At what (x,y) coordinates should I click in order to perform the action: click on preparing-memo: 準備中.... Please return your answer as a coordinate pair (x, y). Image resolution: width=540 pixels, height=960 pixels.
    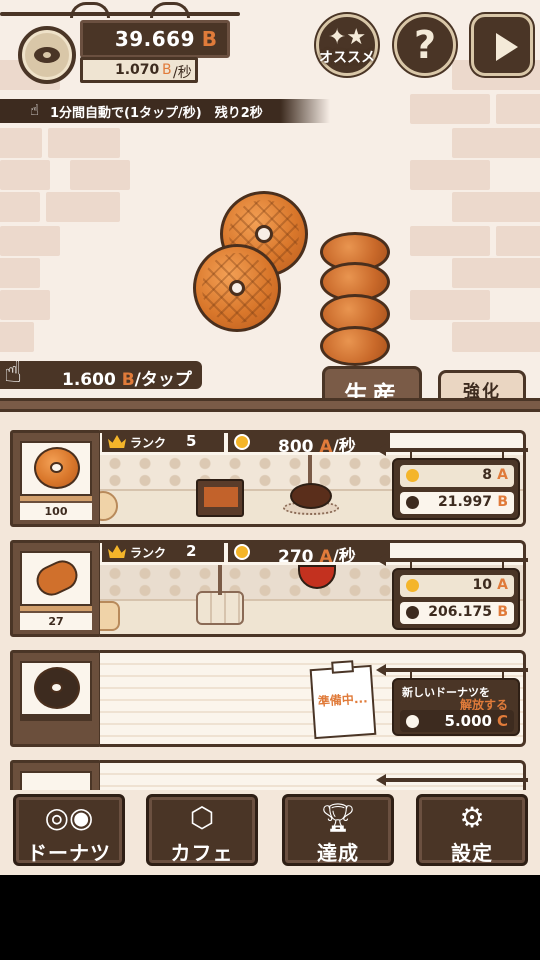
    Looking at the image, I should click on (343, 700).